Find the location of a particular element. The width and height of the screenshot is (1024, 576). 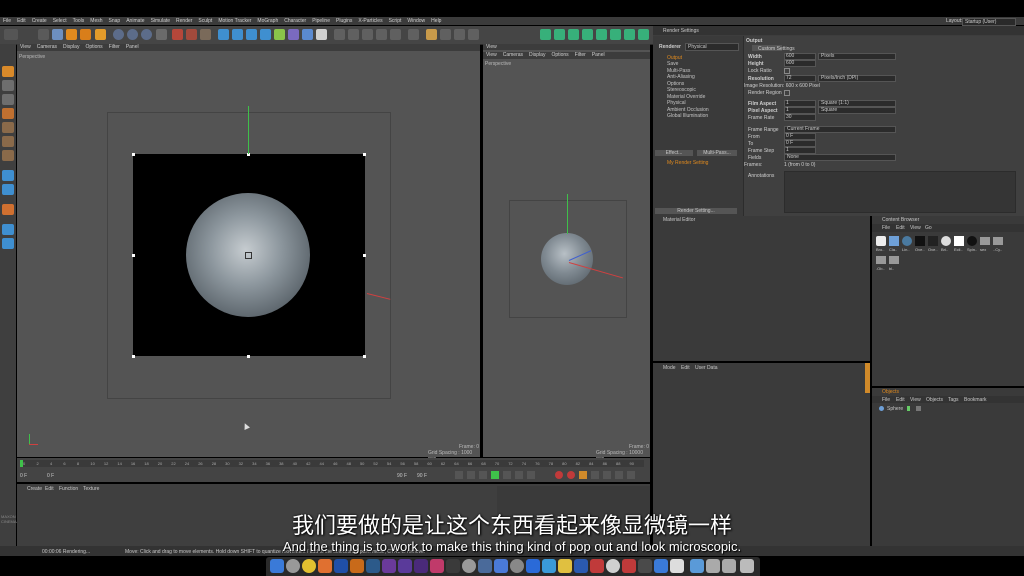

make-editable-icon is located at coordinates (8, 71).